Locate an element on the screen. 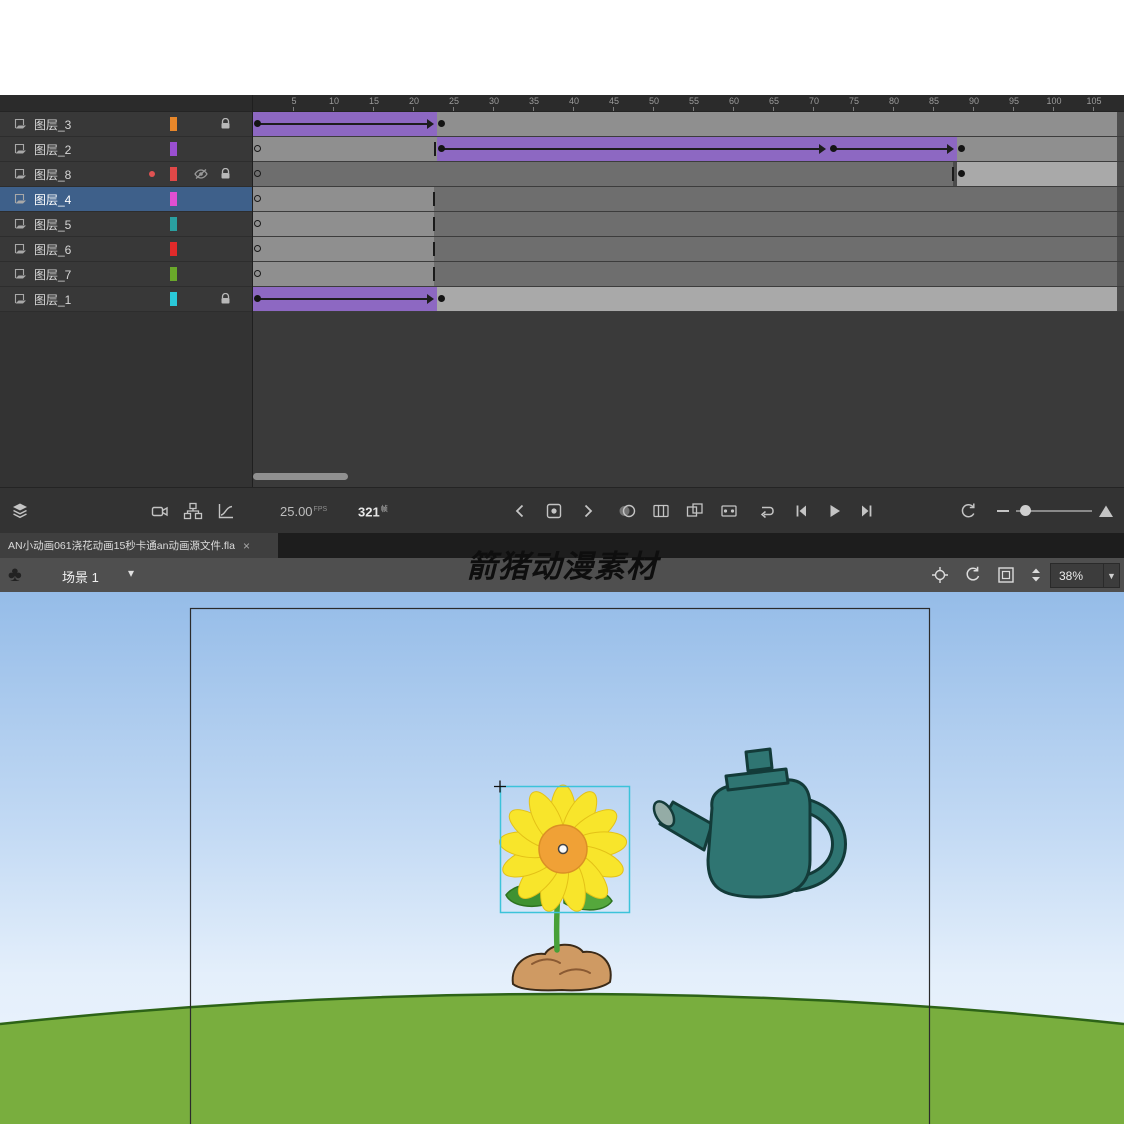 Image resolution: width=1124 pixels, height=1124 pixels. graph-editor-icon is located at coordinates (226, 511).